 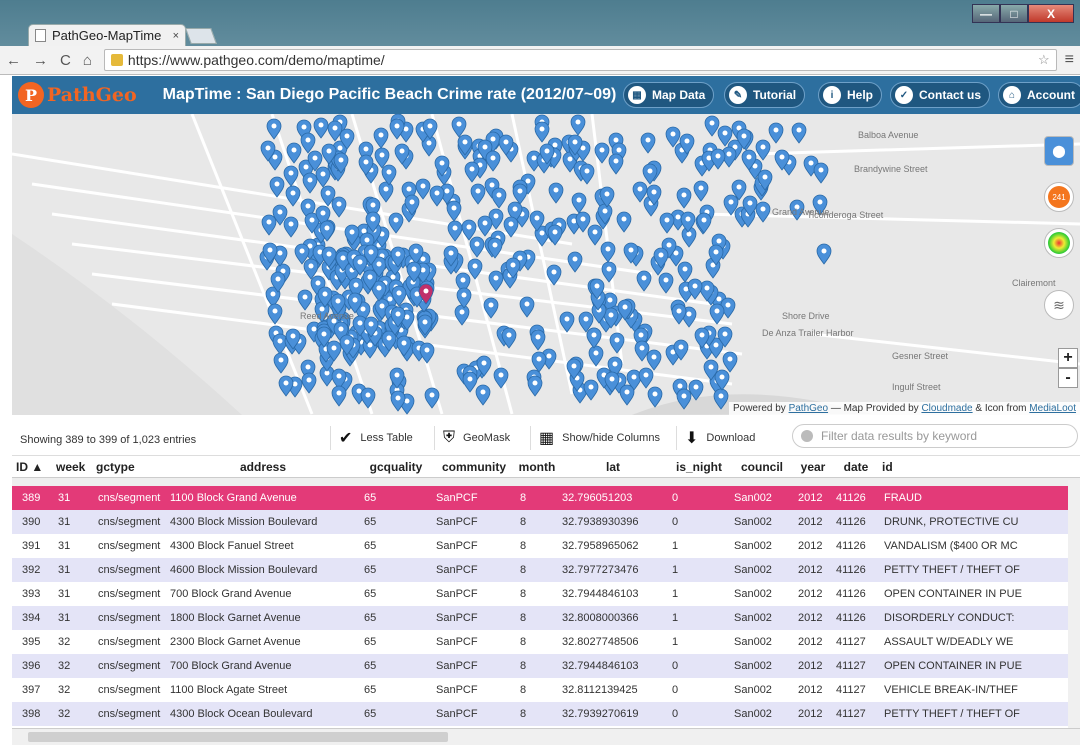 I want to click on address-input: https://www.pathgeo.com/demo/maptime/ ☆, so click(x=580, y=60).